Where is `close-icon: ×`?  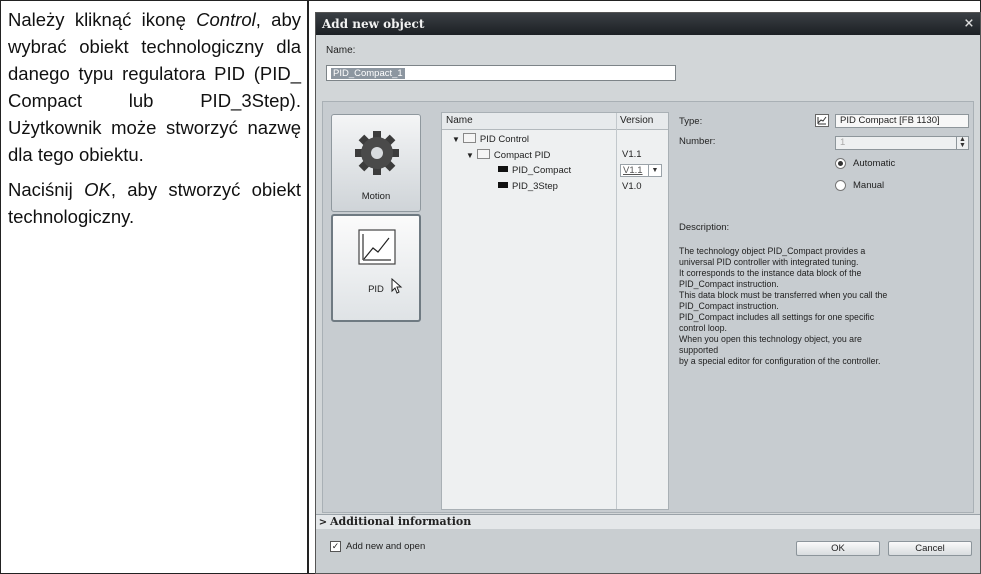
close-icon: × is located at coordinates (969, 24).